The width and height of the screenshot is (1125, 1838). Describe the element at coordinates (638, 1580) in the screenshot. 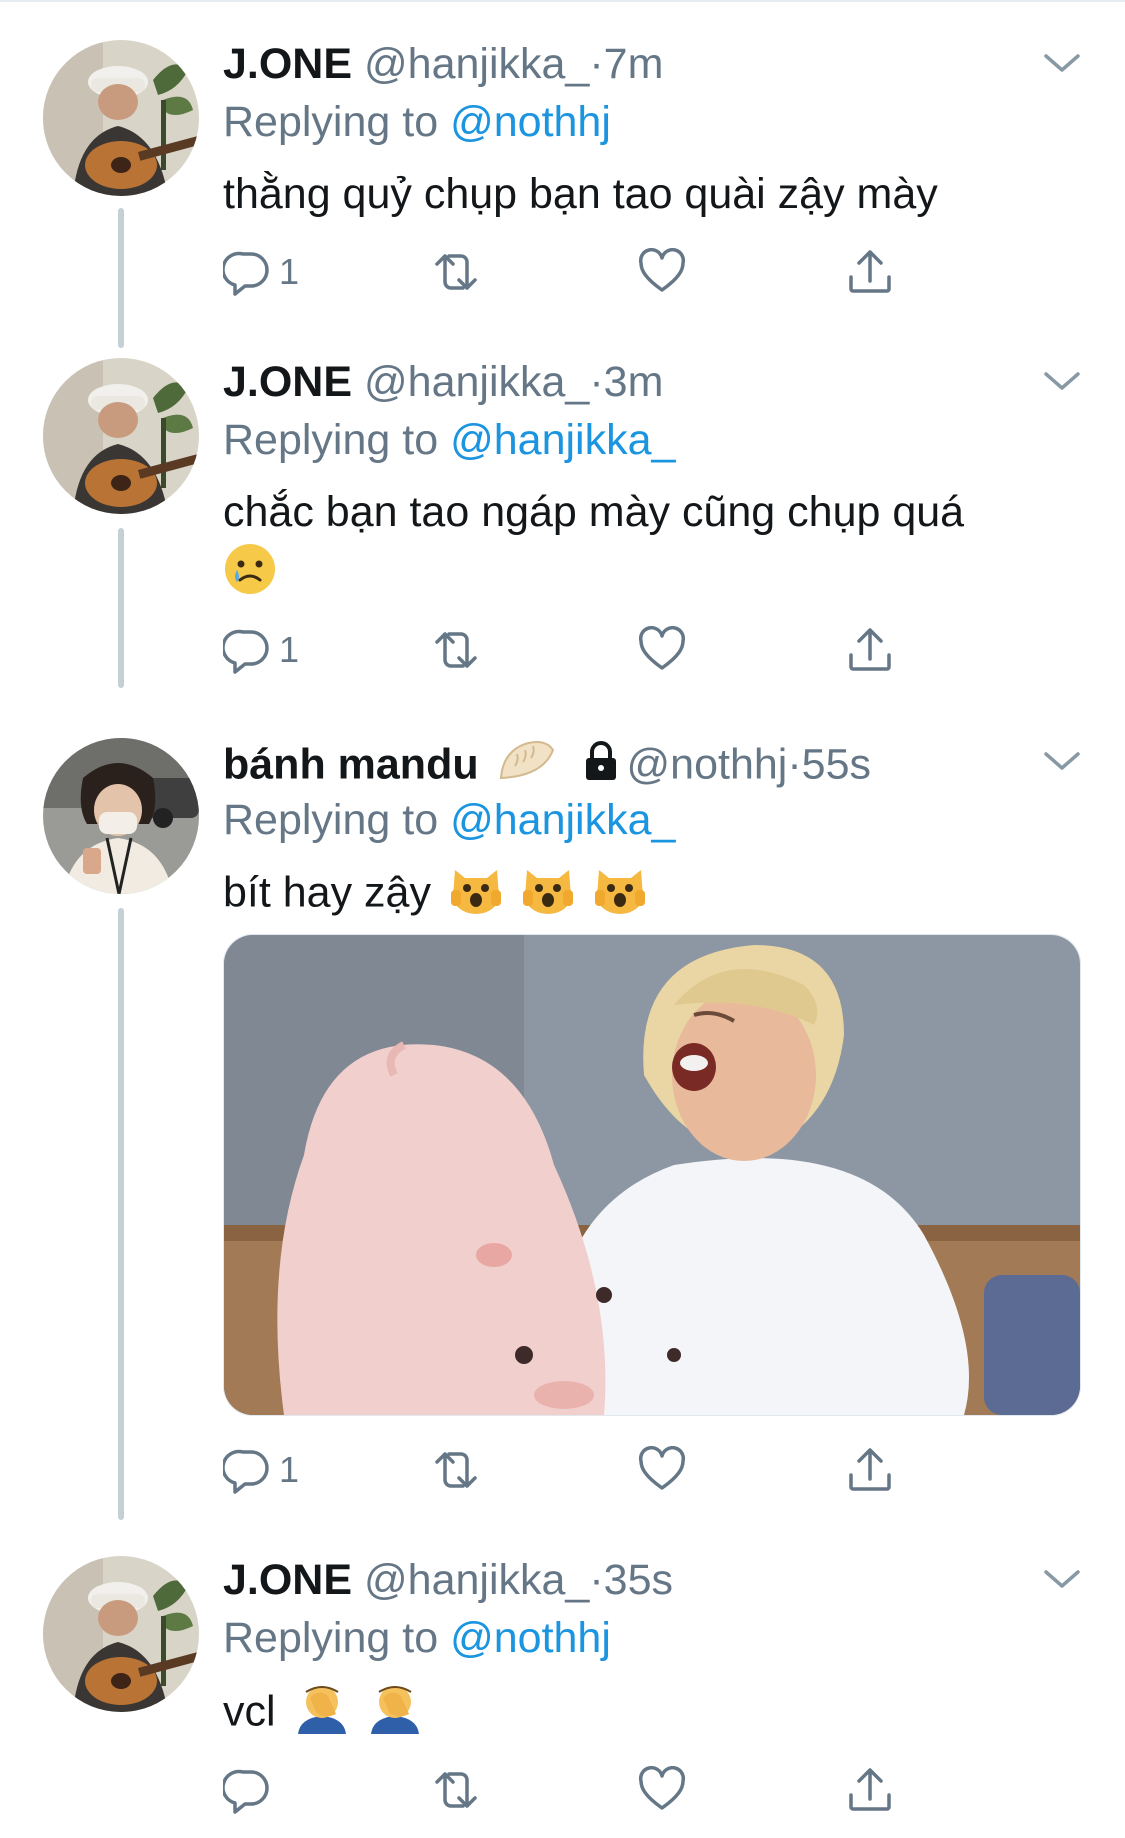

I see `timestamp: 35s` at that location.